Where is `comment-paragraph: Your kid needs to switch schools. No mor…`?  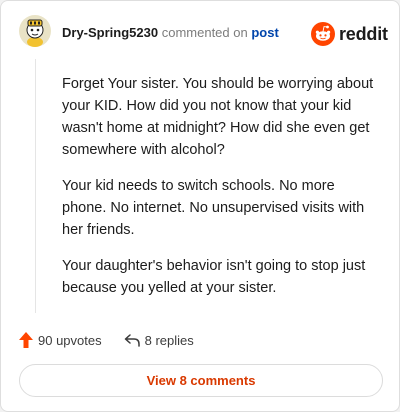 comment-paragraph: Your kid needs to switch schools. No mor… is located at coordinates (213, 208).